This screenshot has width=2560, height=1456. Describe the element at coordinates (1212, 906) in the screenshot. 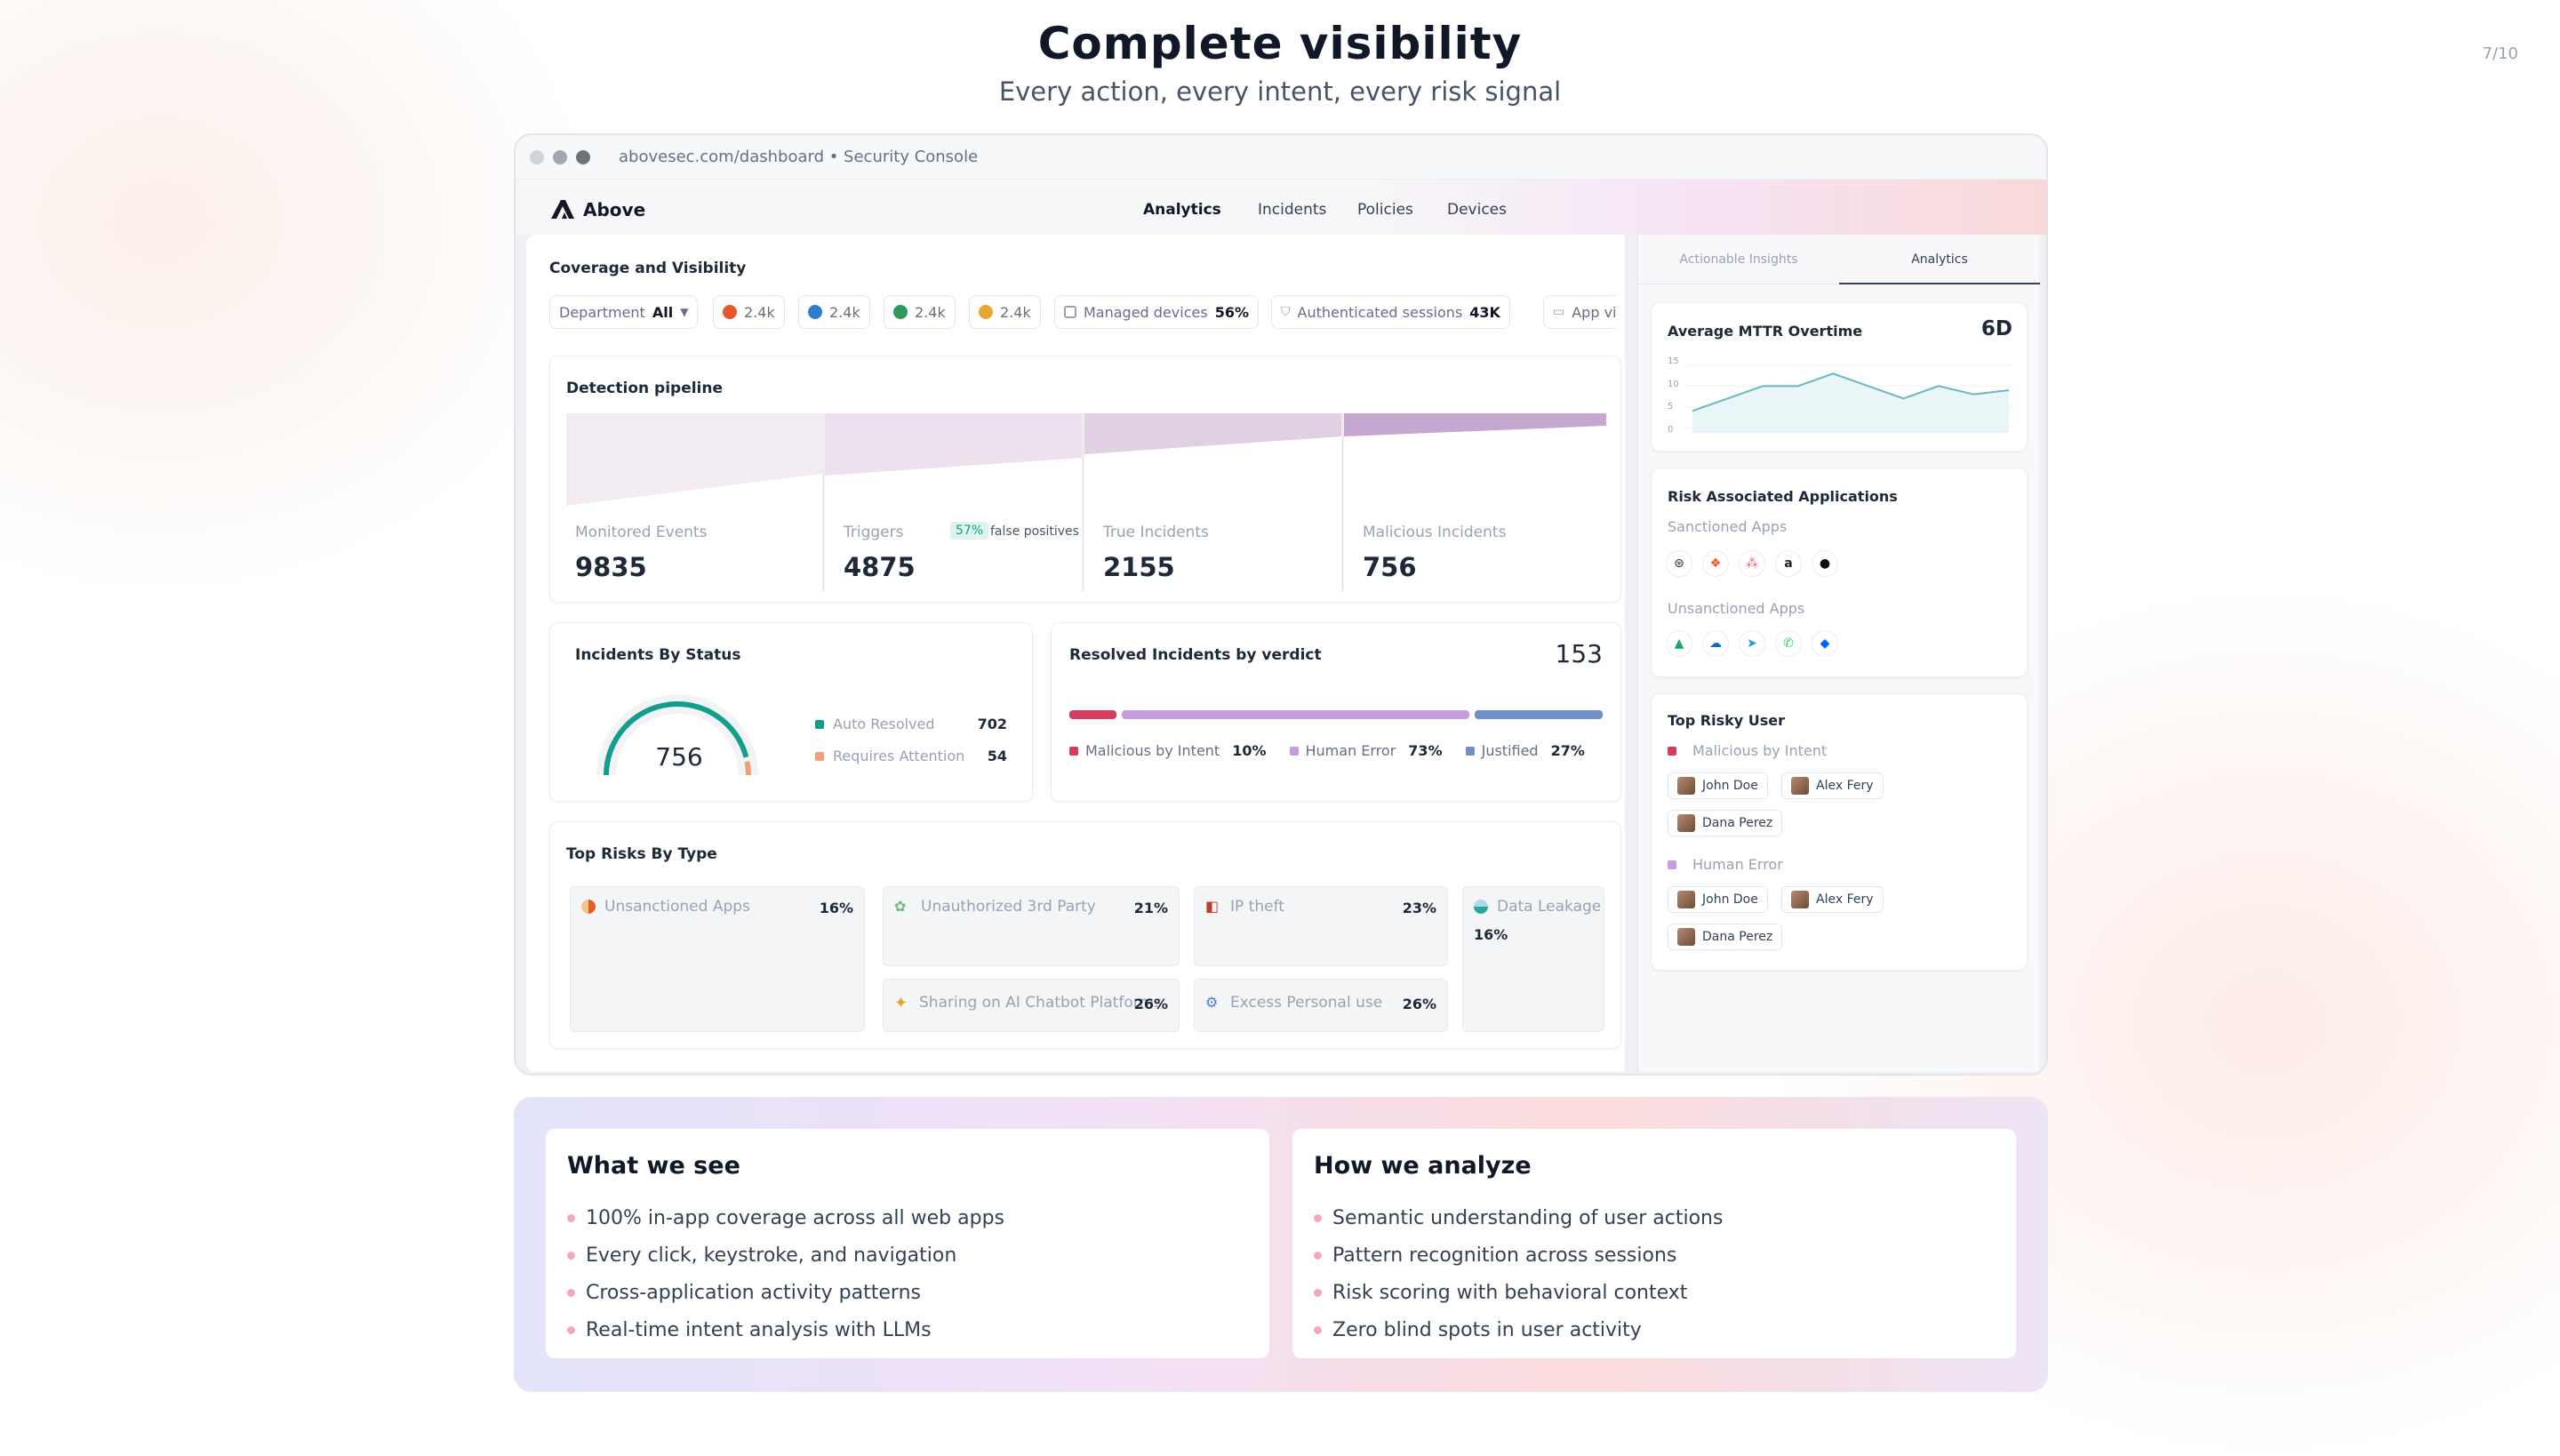

I see `ip-theft-icon: ◧` at that location.